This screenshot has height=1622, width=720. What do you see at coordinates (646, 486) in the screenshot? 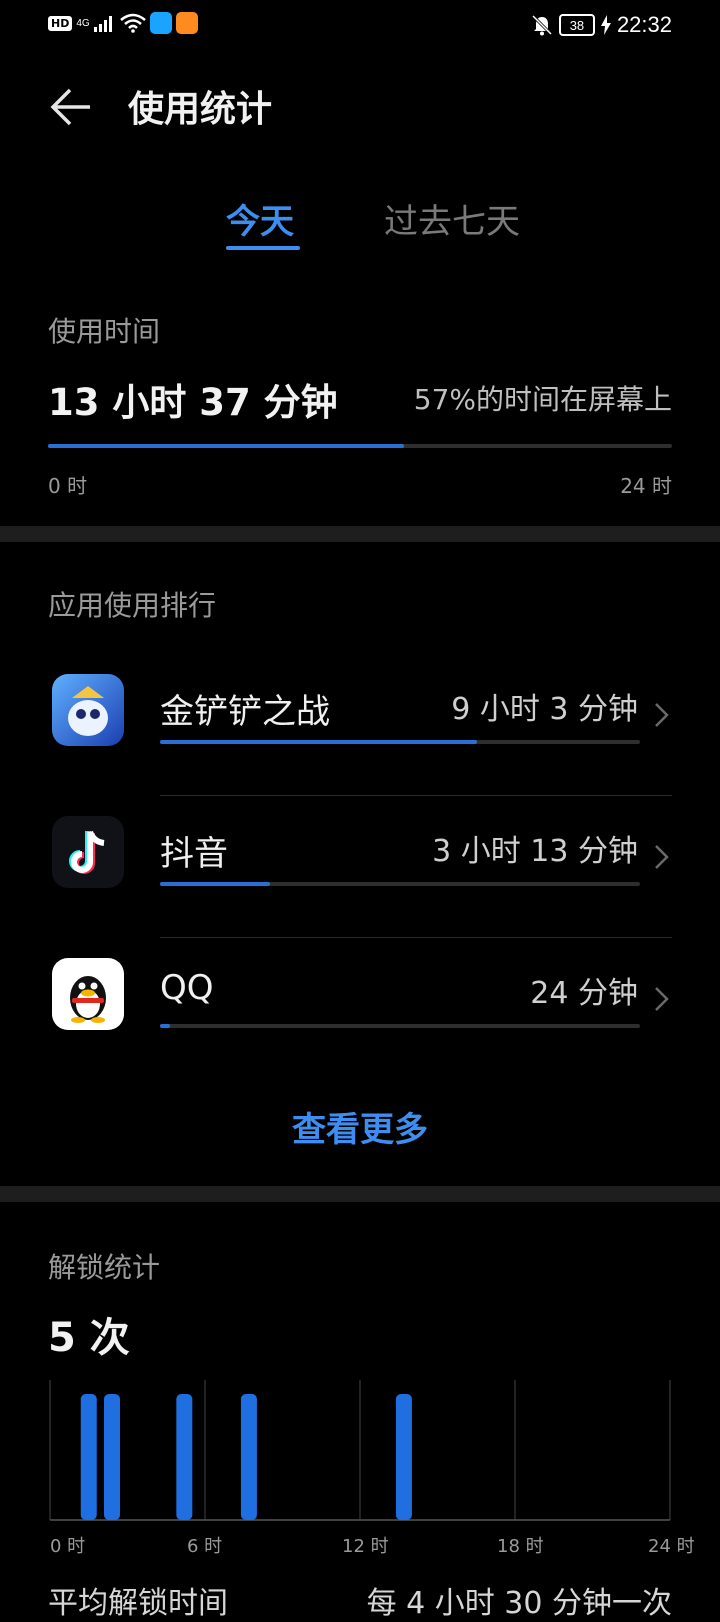
I see `usage-axis-end: 24 时` at bounding box center [646, 486].